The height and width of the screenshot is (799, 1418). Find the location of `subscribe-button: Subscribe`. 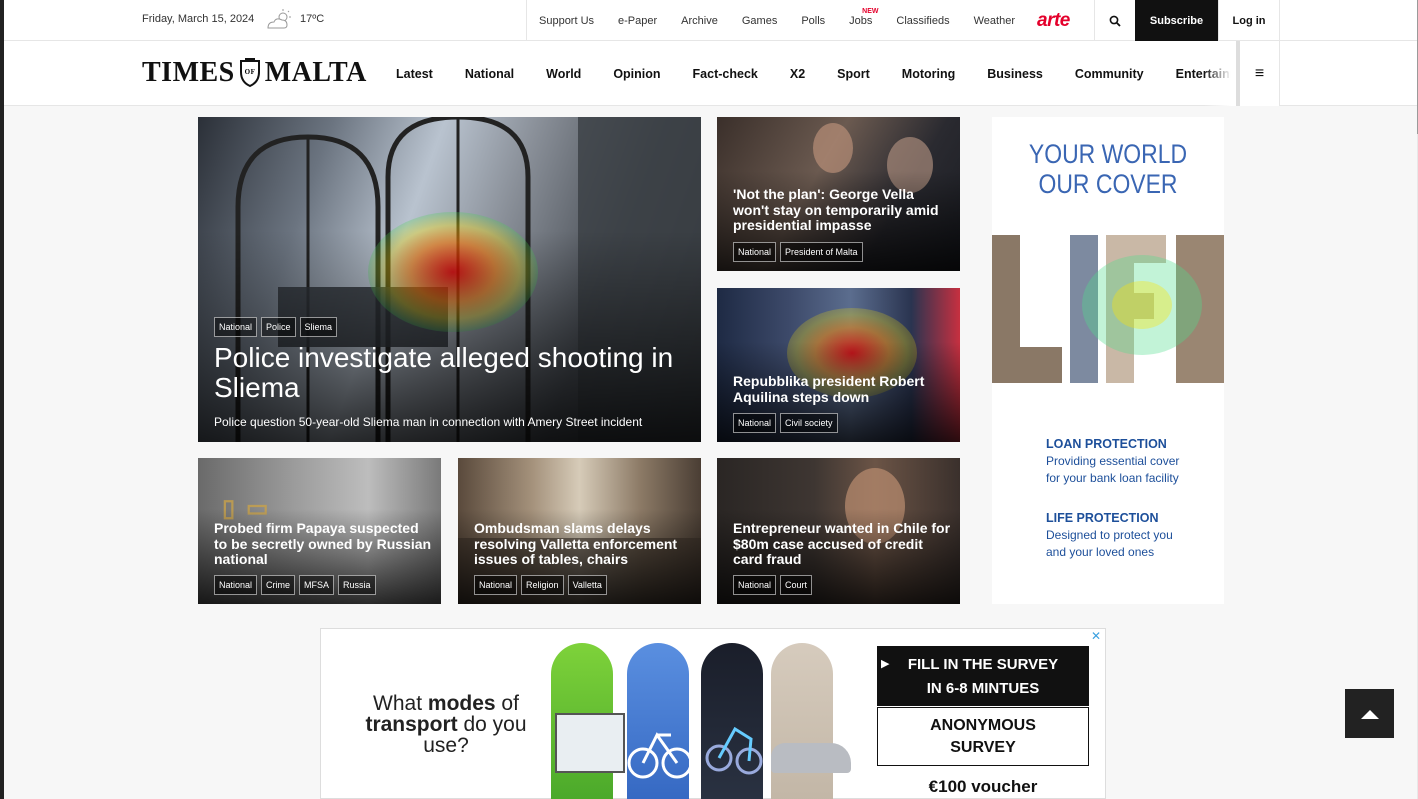

subscribe-button: Subscribe is located at coordinates (1176, 20).